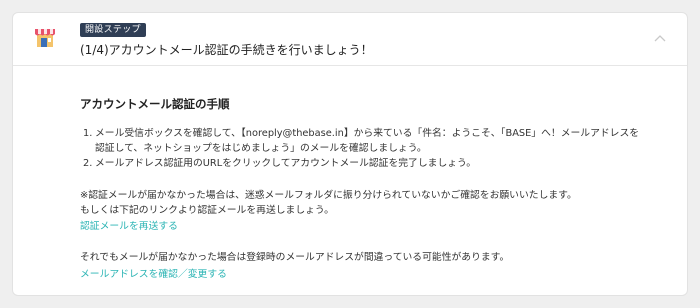 The height and width of the screenshot is (308, 700). What do you see at coordinates (286, 163) in the screenshot?
I see `step-text-line: メールアドレス認証用のURLをクリックしてアカウントメール認証を完了しましょう。` at bounding box center [286, 163].